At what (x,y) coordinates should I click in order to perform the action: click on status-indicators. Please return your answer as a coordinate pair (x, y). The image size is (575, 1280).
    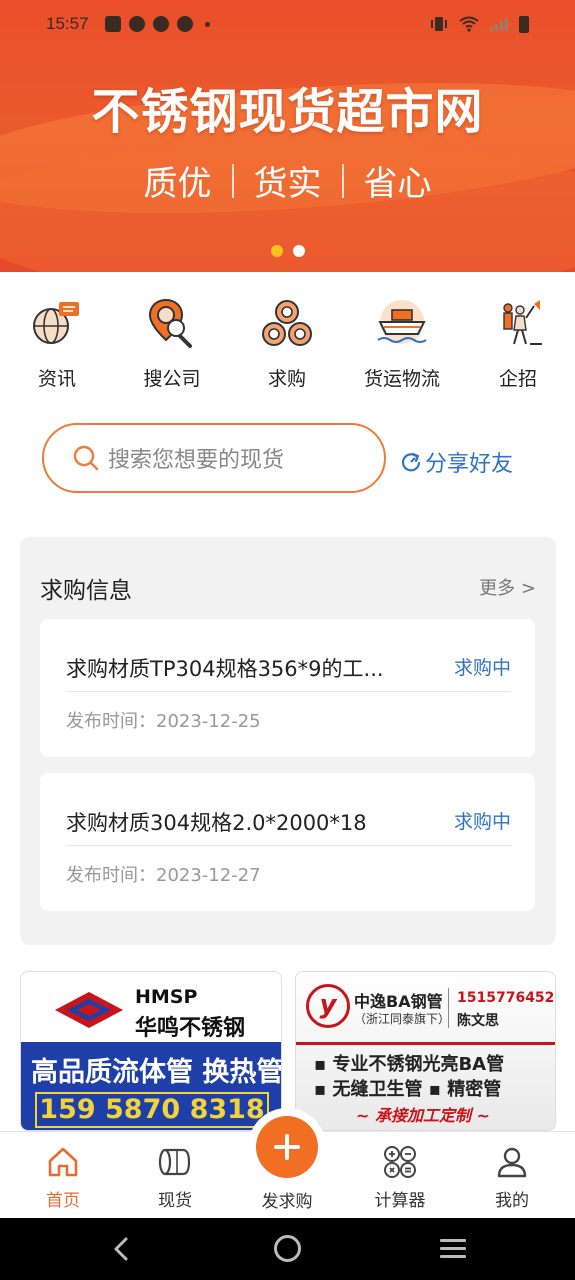
    Looking at the image, I should click on (479, 24).